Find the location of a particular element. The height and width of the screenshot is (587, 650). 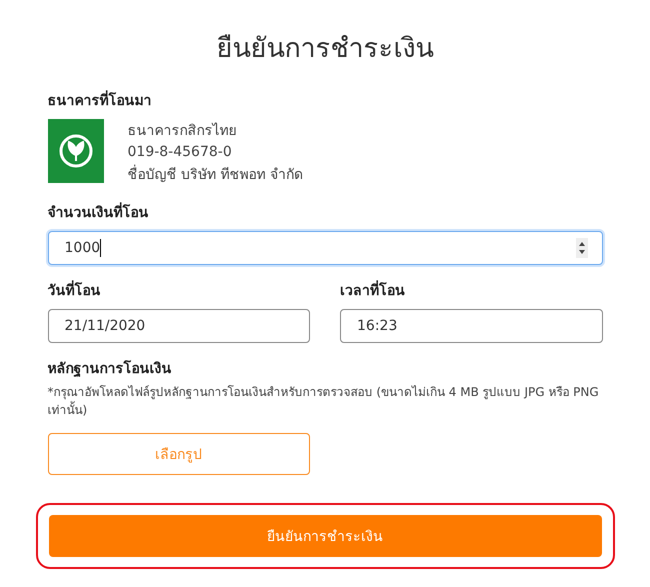

field-label: ธนาคารที่โอนมา is located at coordinates (325, 100).